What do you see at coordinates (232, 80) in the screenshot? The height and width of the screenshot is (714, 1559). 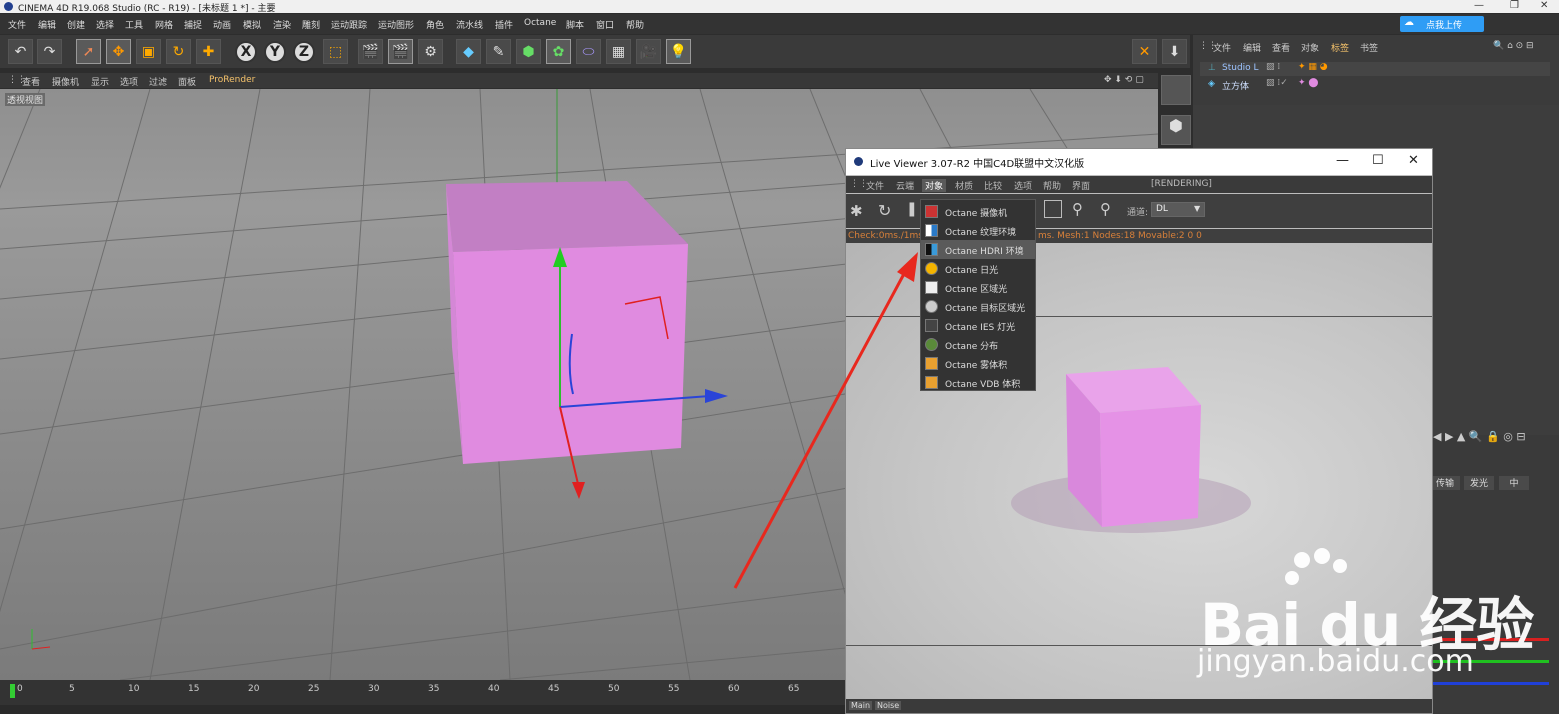 I see `viewport-menu-prorender: ProRender` at bounding box center [232, 80].